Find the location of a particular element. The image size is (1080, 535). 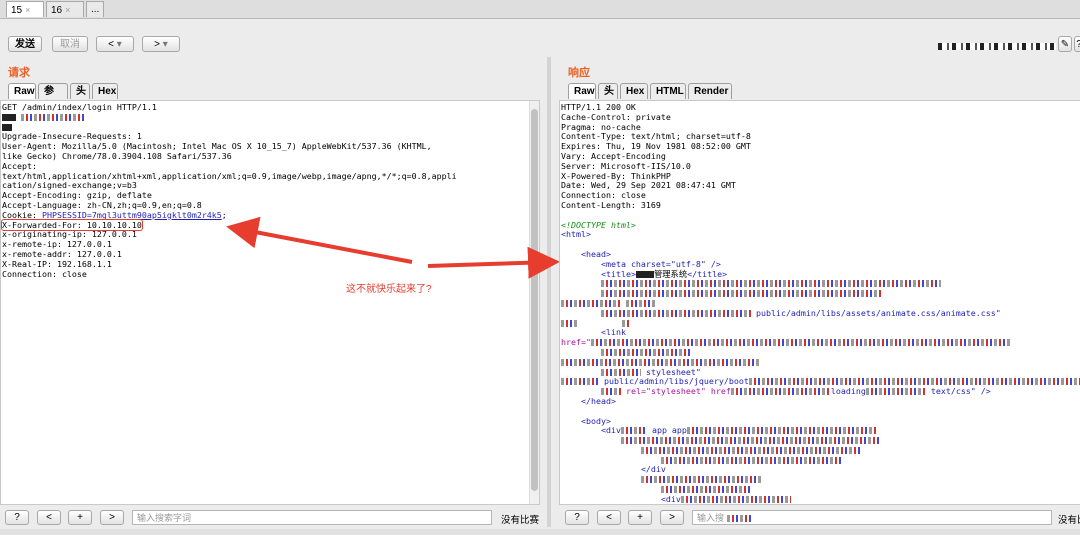

arrow-to-header is located at coordinates (319, 240).